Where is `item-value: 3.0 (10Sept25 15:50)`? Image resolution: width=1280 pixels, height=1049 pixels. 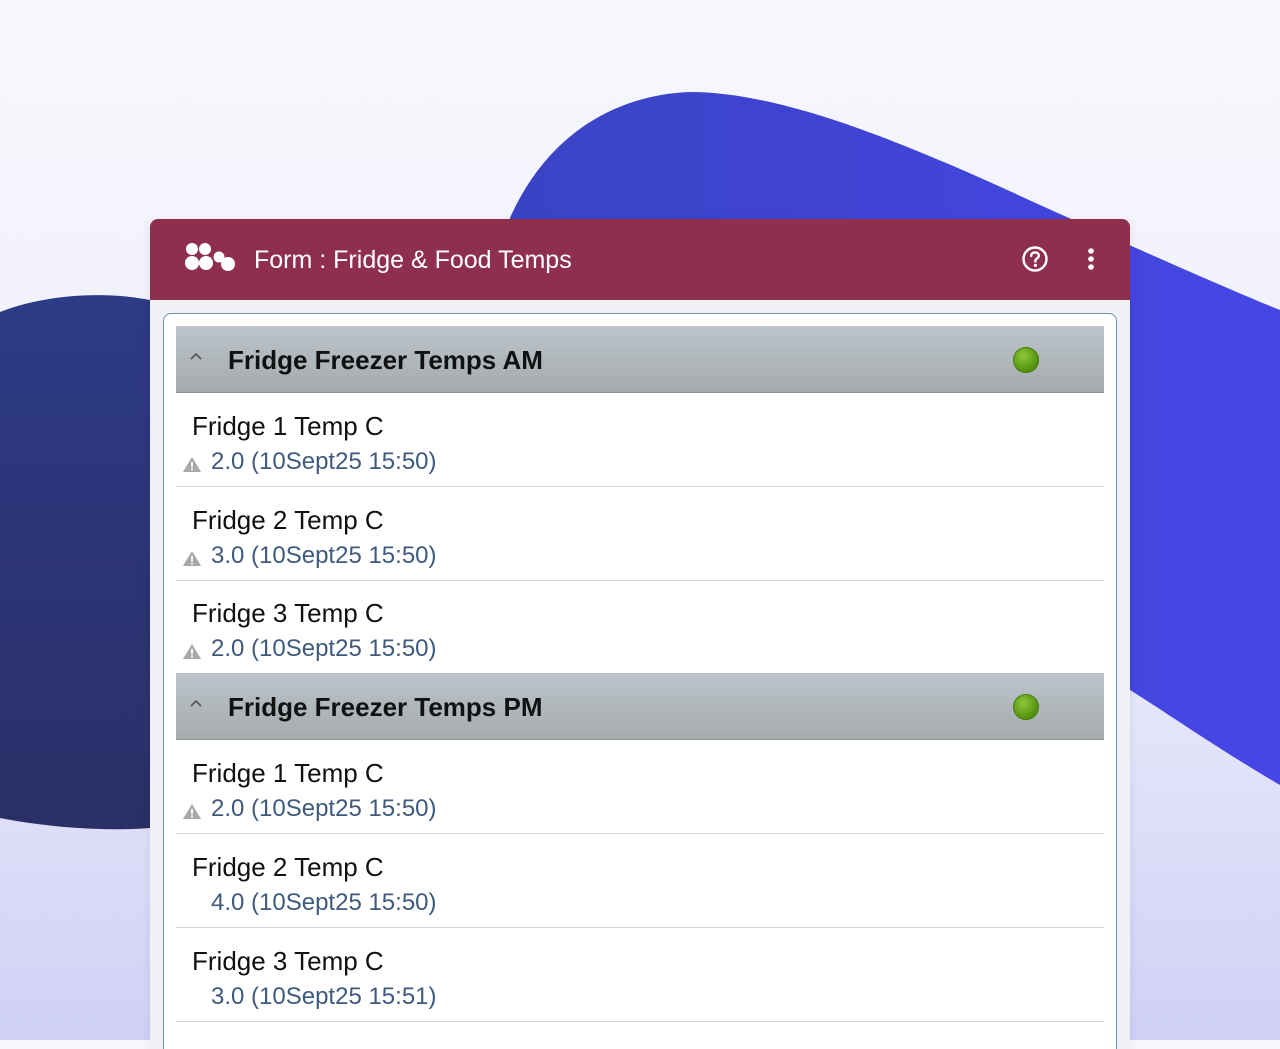
item-value: 3.0 (10Sept25 15:50) is located at coordinates (324, 555).